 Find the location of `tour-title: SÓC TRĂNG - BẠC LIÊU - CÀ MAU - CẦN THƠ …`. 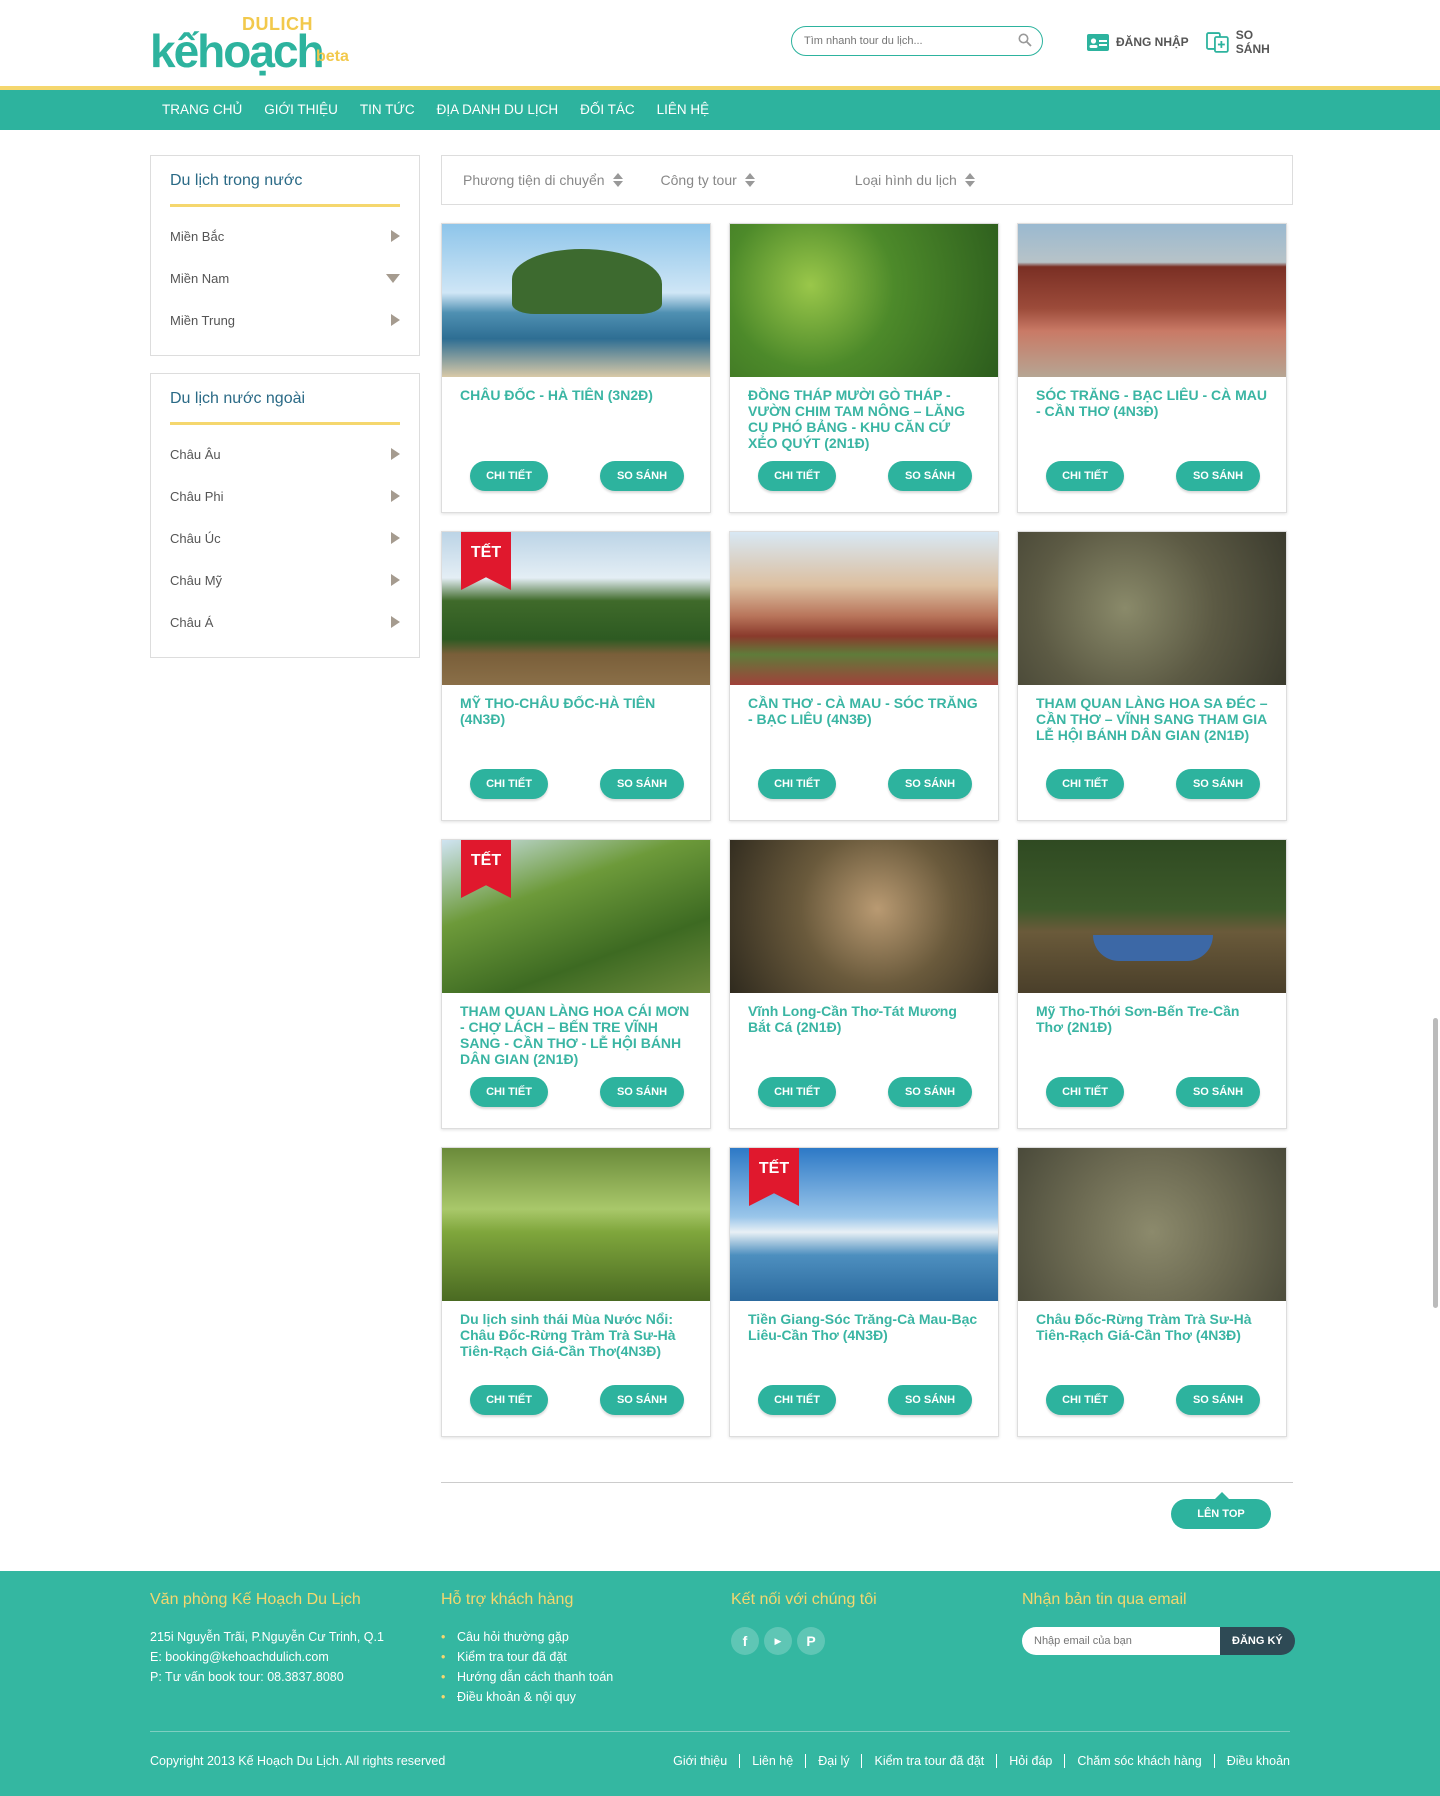

tour-title: SÓC TRĂNG - BẠC LIÊU - CÀ MAU - CẦN THƠ … is located at coordinates (1152, 416).